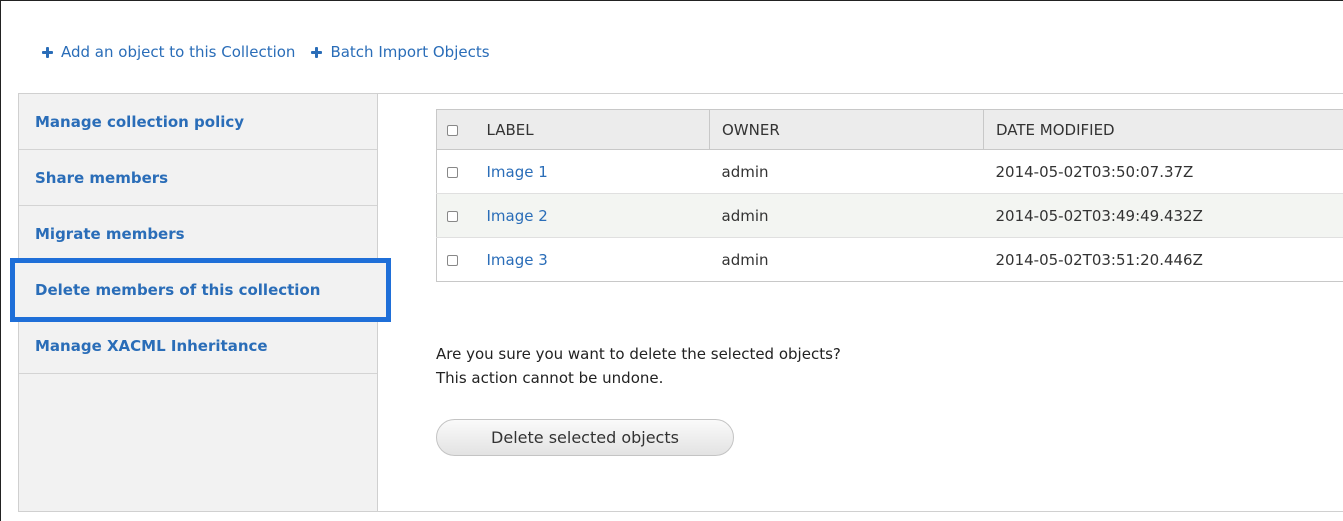 This screenshot has width=1343, height=521. Describe the element at coordinates (410, 52) in the screenshot. I see `batch-import-label: Batch Import Objects` at that location.